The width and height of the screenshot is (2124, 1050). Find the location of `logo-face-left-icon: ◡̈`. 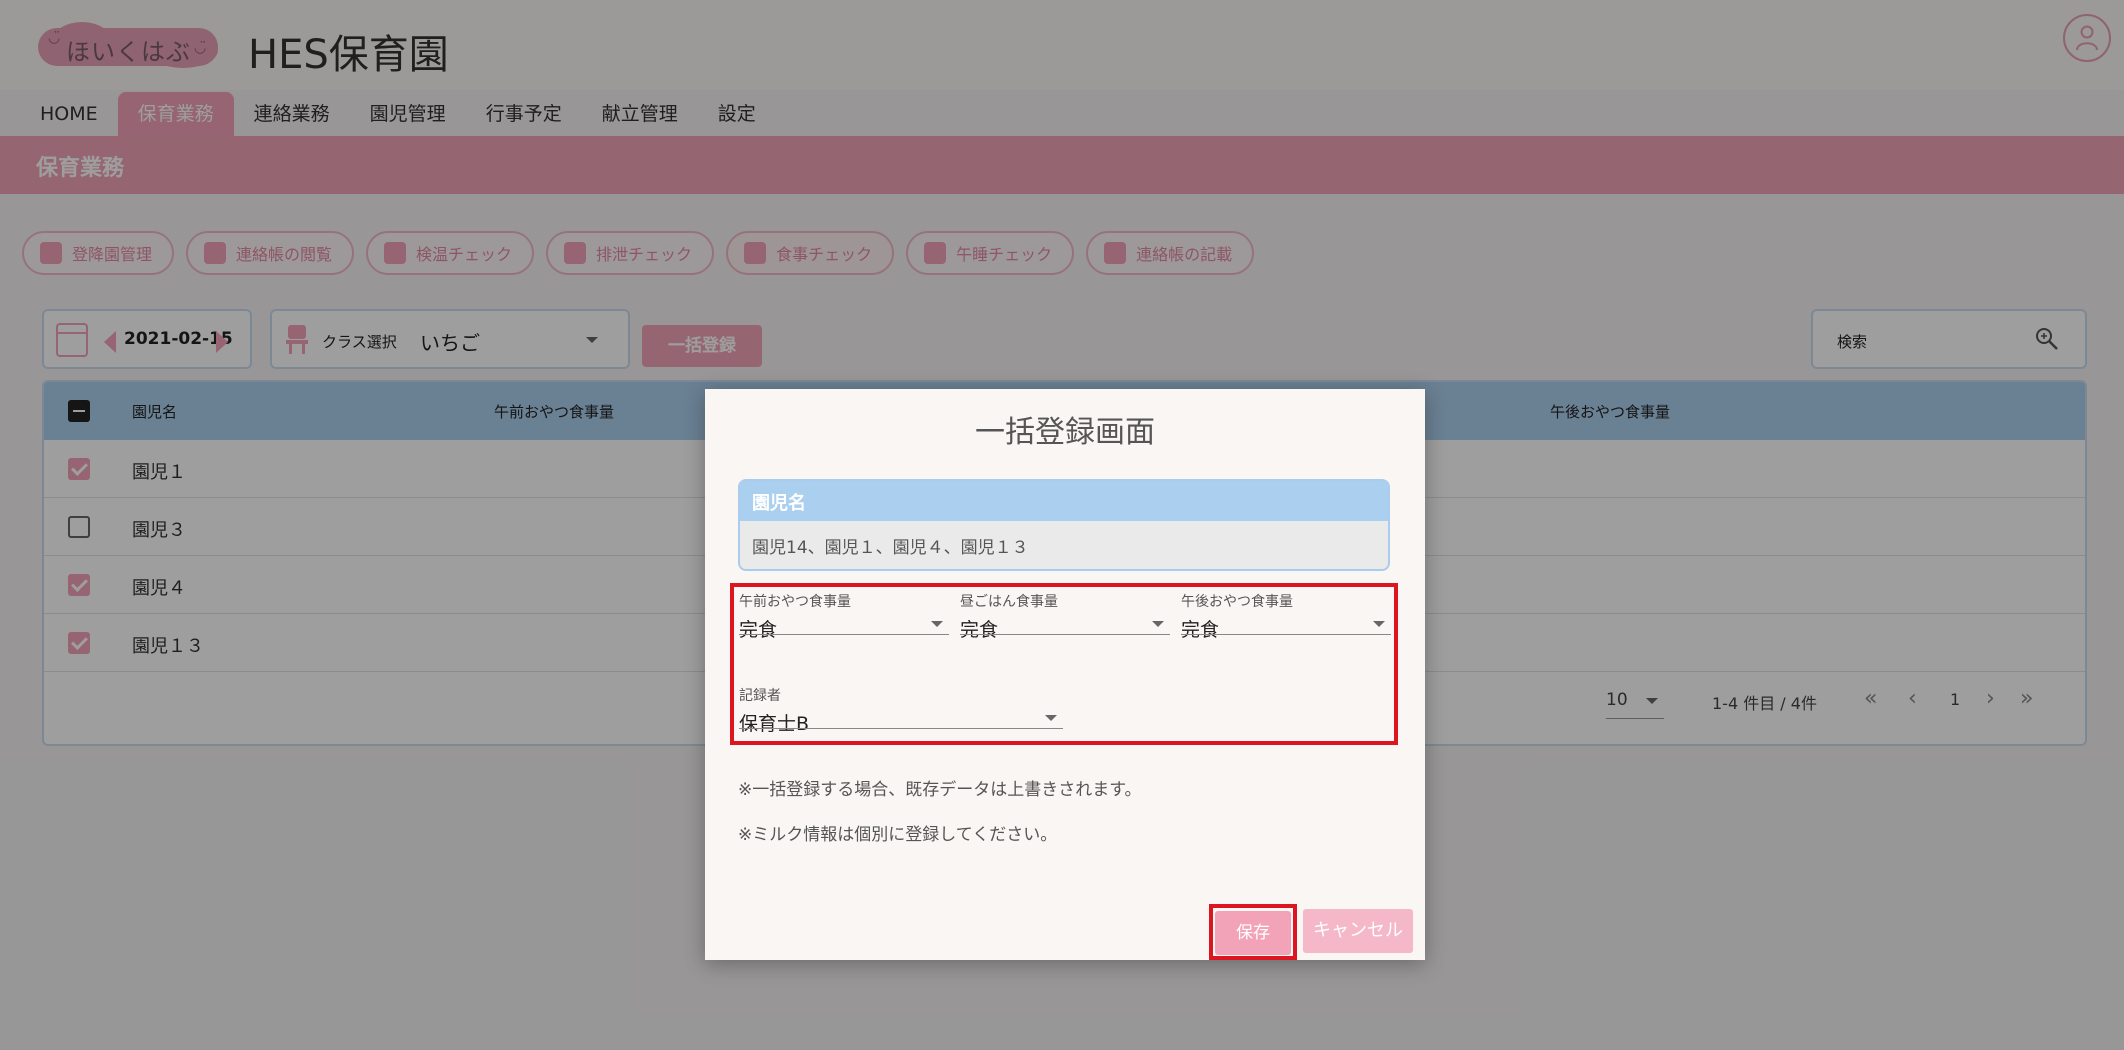

logo-face-left-icon: ◡̈ is located at coordinates (54, 38).